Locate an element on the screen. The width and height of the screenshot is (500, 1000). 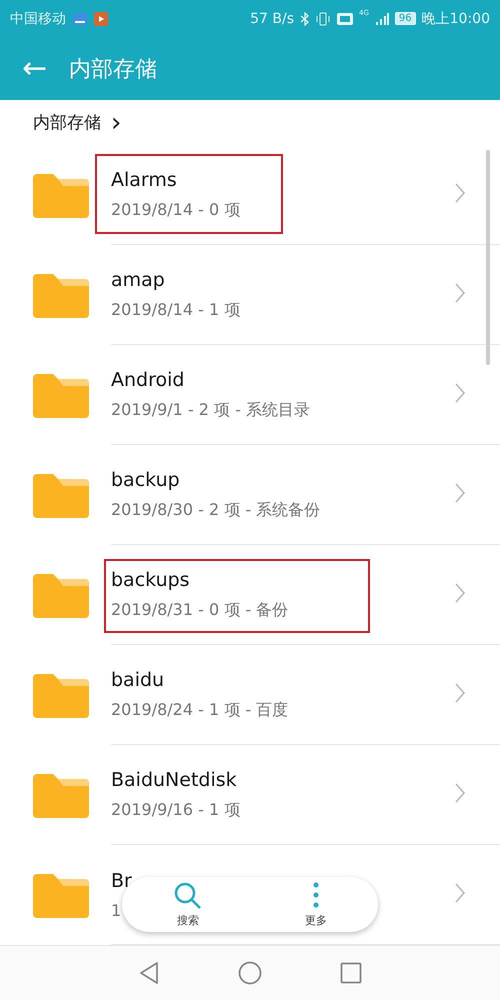
home-nav-icon is located at coordinates (250, 973).